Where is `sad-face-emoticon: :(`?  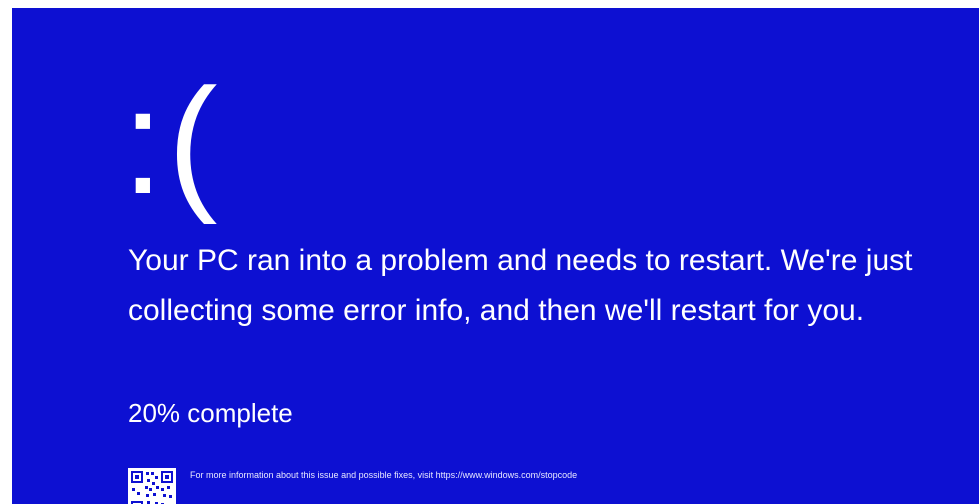
sad-face-emoticon: :( is located at coordinates (172, 141).